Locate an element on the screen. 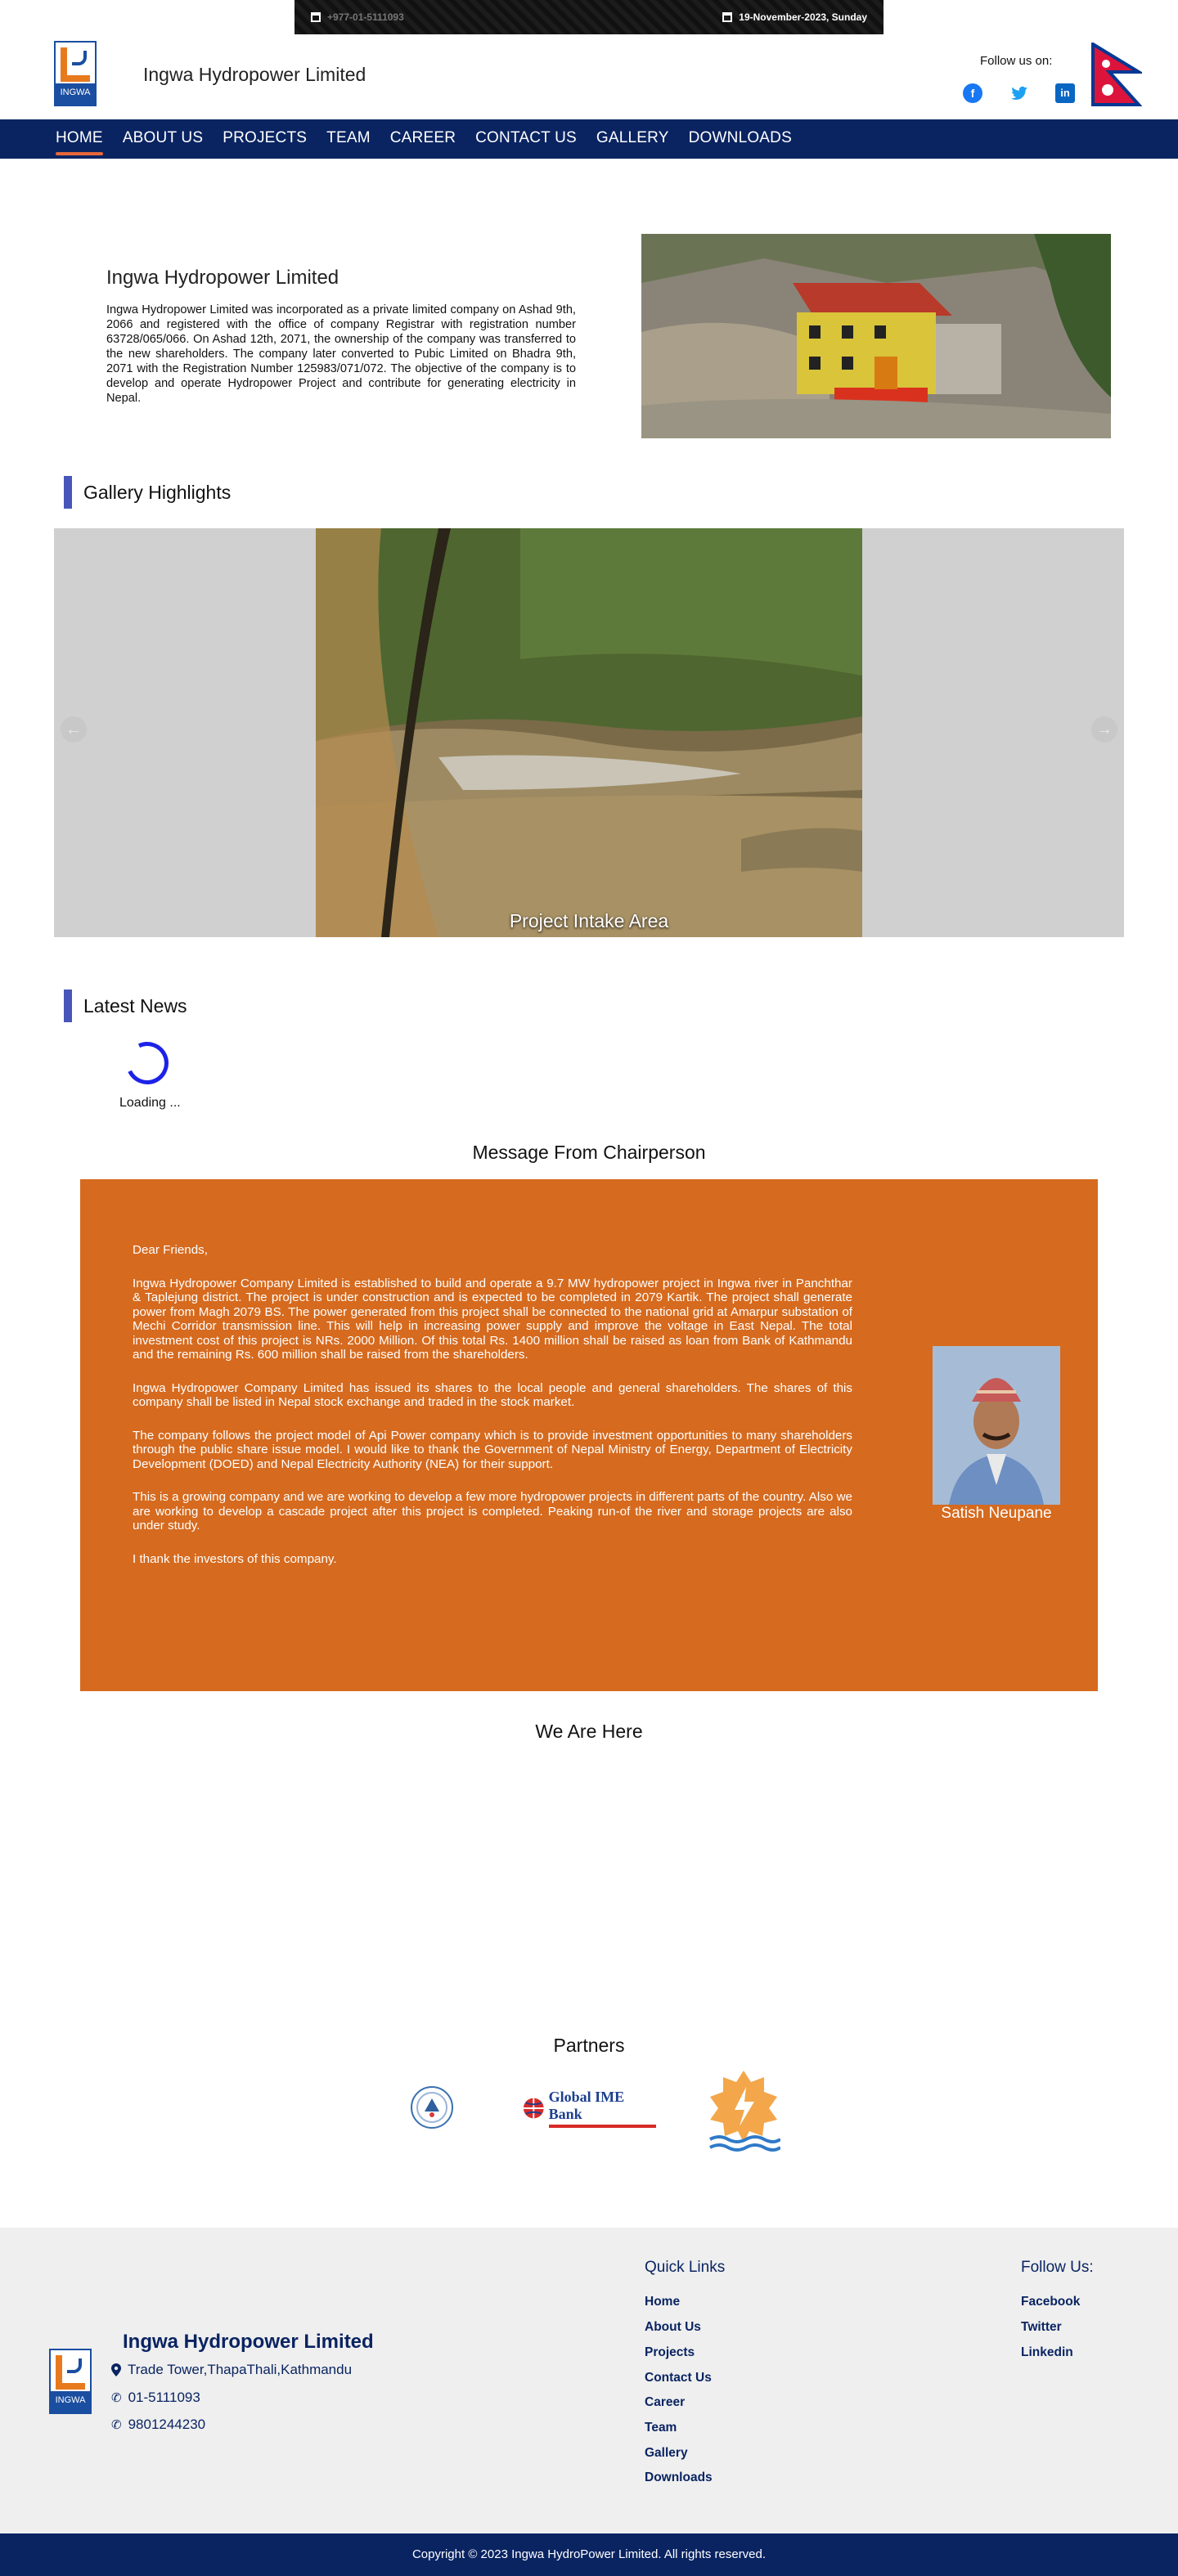 Image resolution: width=1178 pixels, height=2576 pixels. gallery-next-button: → is located at coordinates (1104, 729).